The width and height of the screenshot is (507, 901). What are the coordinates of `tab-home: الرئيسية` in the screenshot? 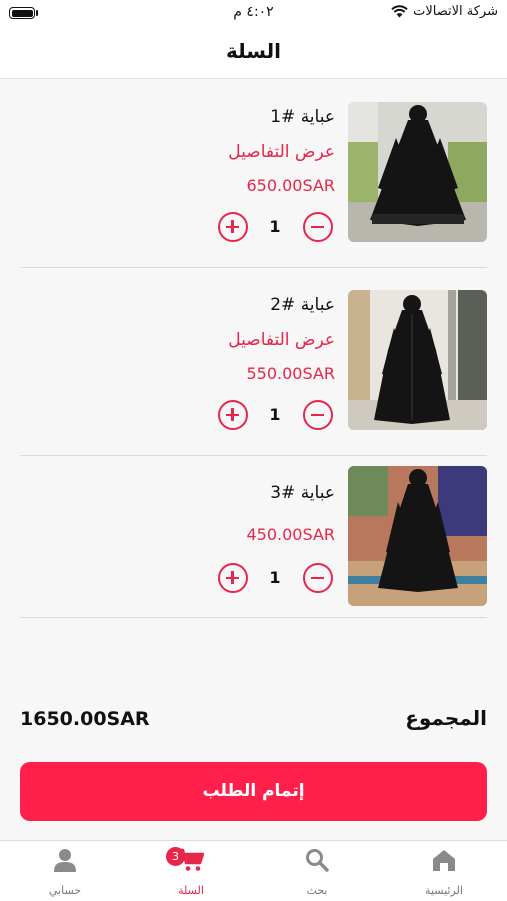 It's located at (444, 871).